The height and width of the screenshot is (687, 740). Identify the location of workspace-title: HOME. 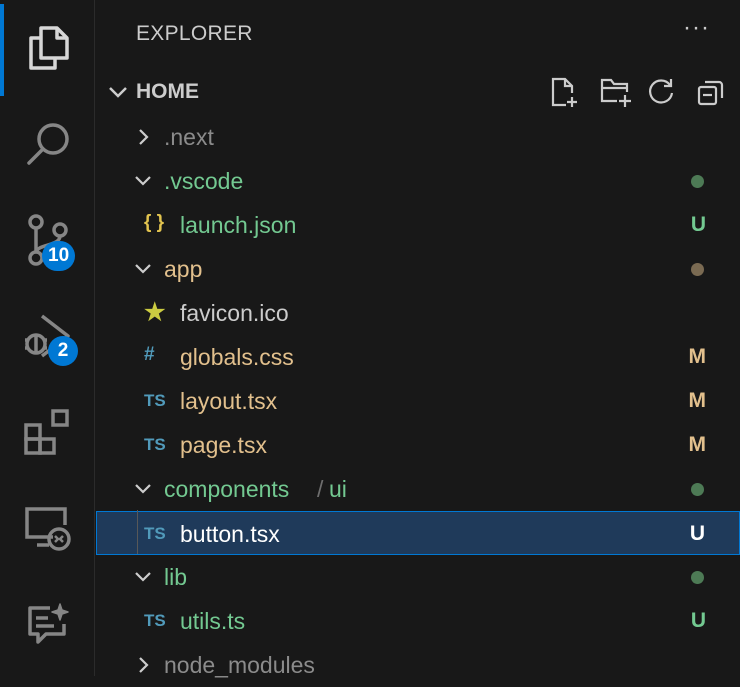
(167, 91).